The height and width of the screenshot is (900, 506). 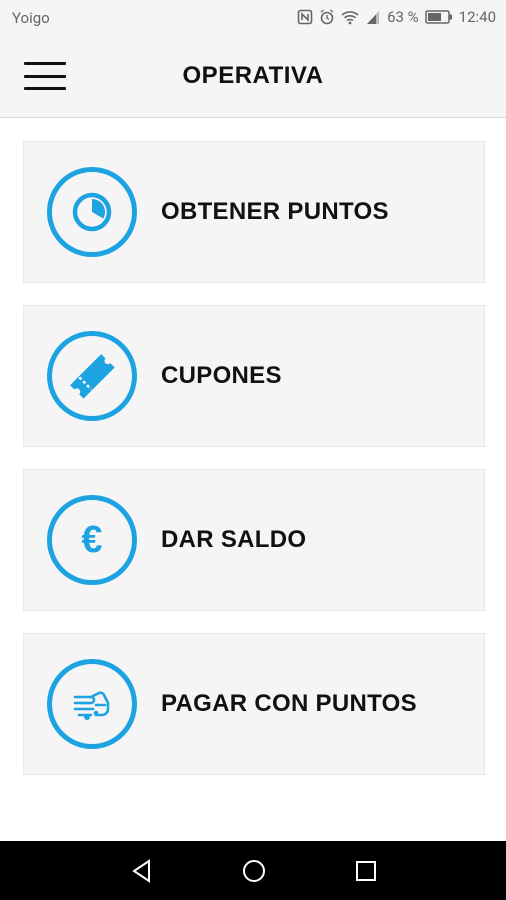 I want to click on carrier-name: Yoigo, so click(x=31, y=18).